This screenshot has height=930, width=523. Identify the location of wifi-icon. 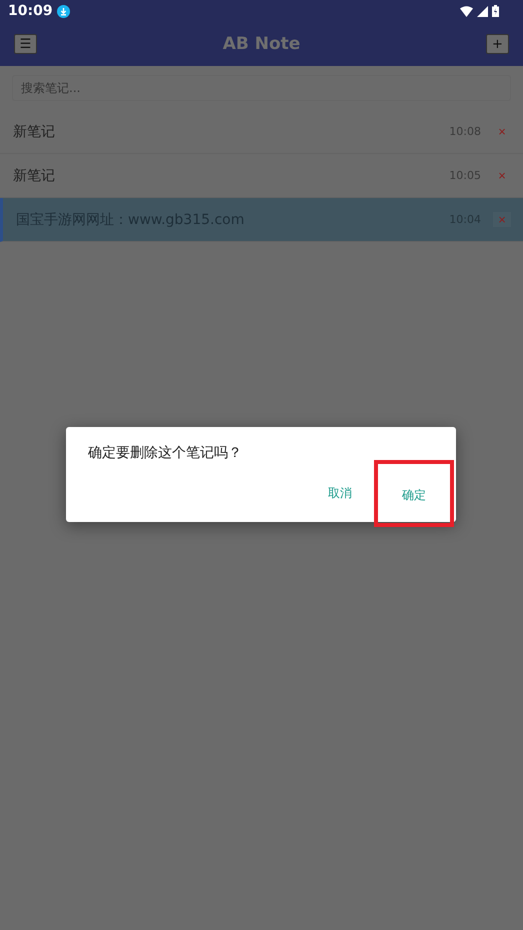
(466, 11).